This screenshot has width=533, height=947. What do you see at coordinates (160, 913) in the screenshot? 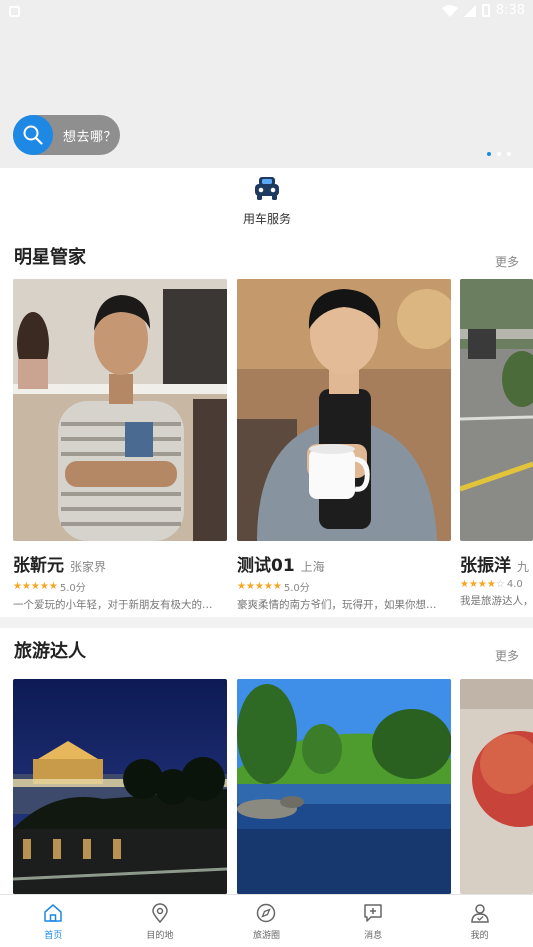
I see `location-pin-icon` at bounding box center [160, 913].